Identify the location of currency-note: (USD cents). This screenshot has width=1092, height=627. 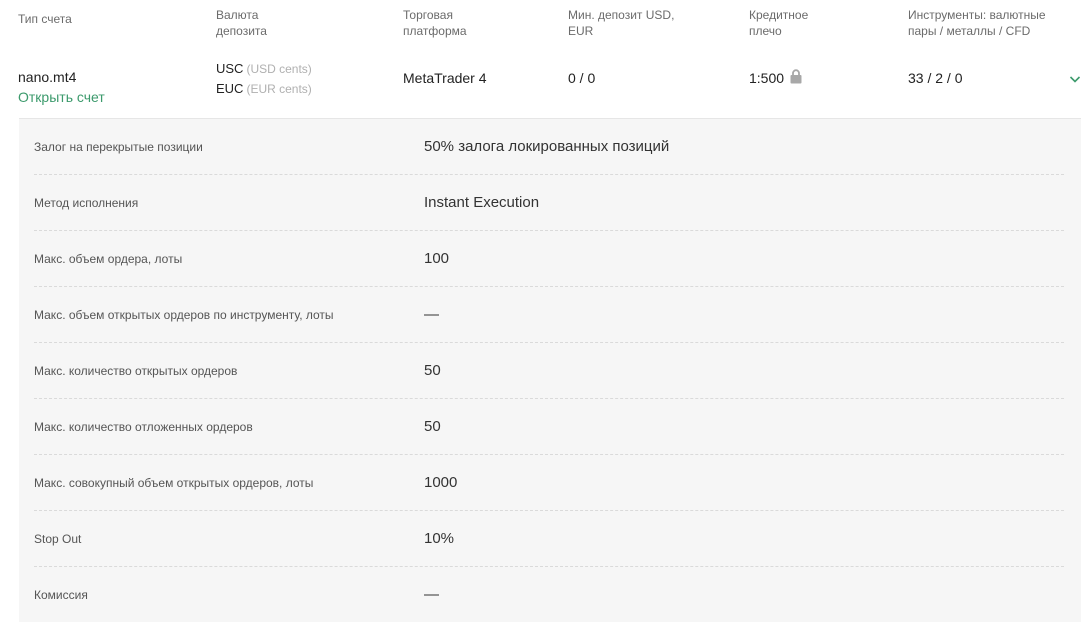
(279, 69).